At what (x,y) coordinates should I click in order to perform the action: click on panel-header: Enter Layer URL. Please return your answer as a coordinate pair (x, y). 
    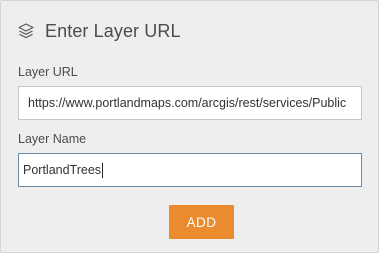
    Looking at the image, I should click on (99, 31).